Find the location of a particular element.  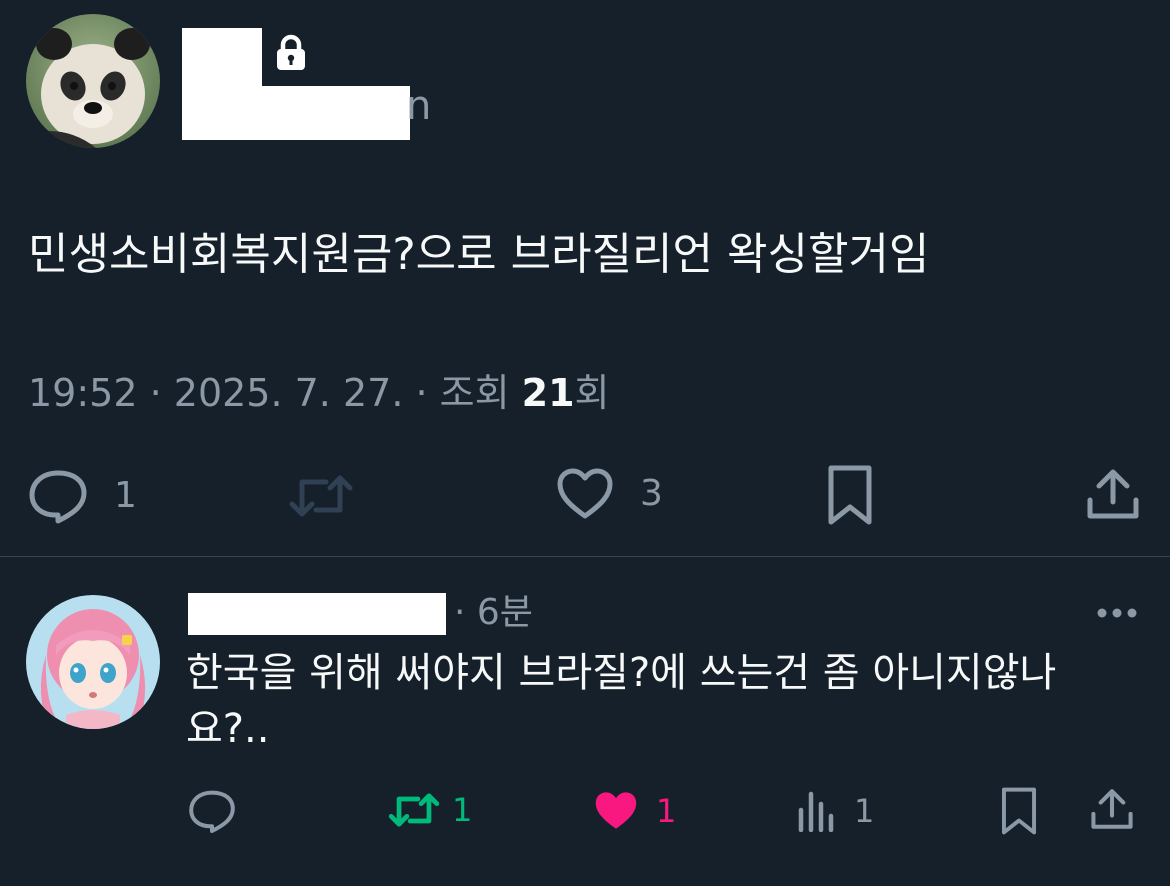

tweet-meta: 19:52 · 2025. 7. 27. · 조회 21회 is located at coordinates (319, 393).